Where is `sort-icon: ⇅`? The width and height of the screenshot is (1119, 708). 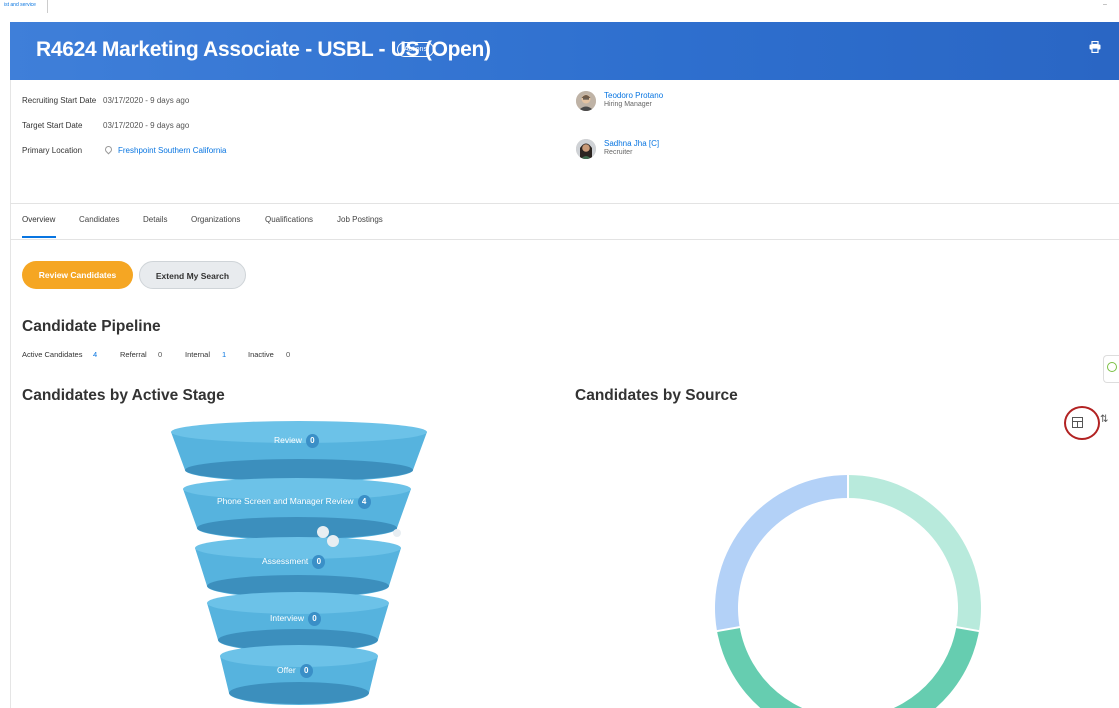
sort-icon: ⇅ is located at coordinates (1104, 419).